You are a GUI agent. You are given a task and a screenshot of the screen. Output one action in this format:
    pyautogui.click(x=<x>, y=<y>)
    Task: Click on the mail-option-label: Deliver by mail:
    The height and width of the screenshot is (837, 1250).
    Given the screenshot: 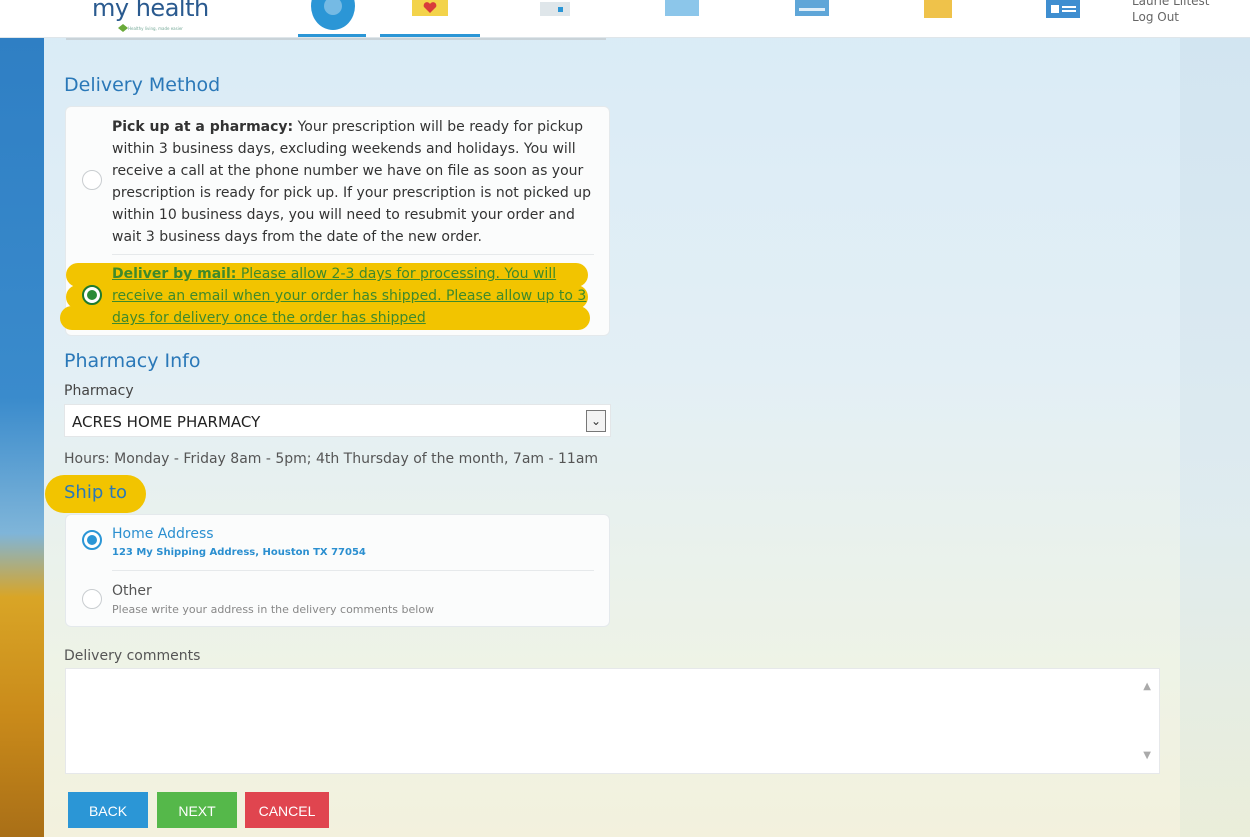 What is the action you would take?
    pyautogui.click(x=174, y=274)
    